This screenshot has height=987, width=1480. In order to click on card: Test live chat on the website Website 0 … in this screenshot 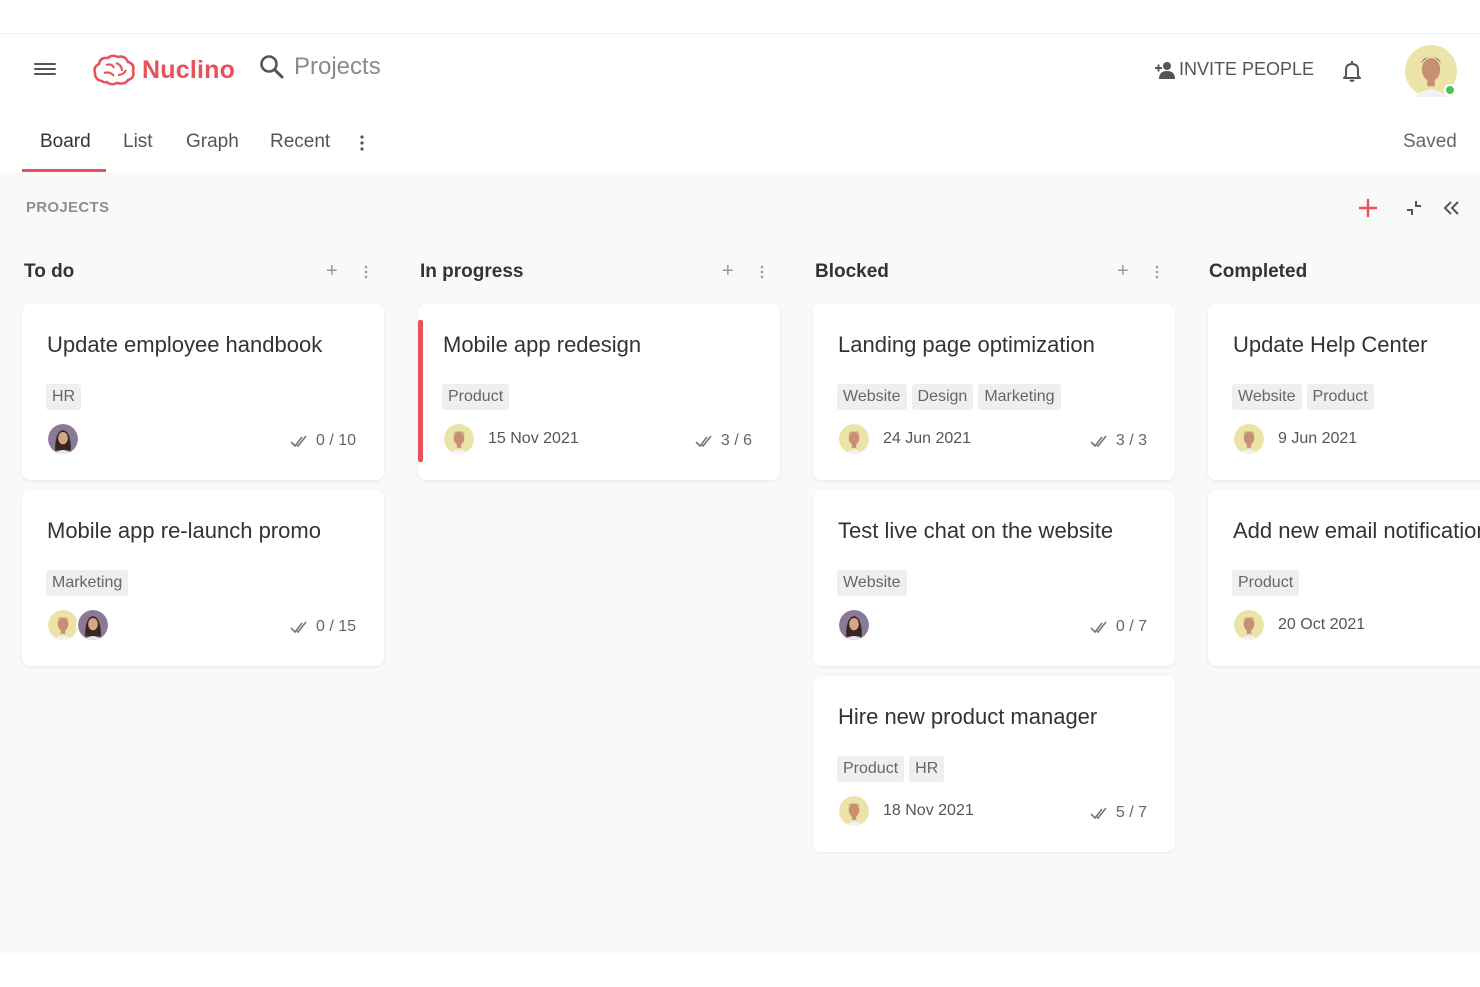, I will do `click(994, 578)`.